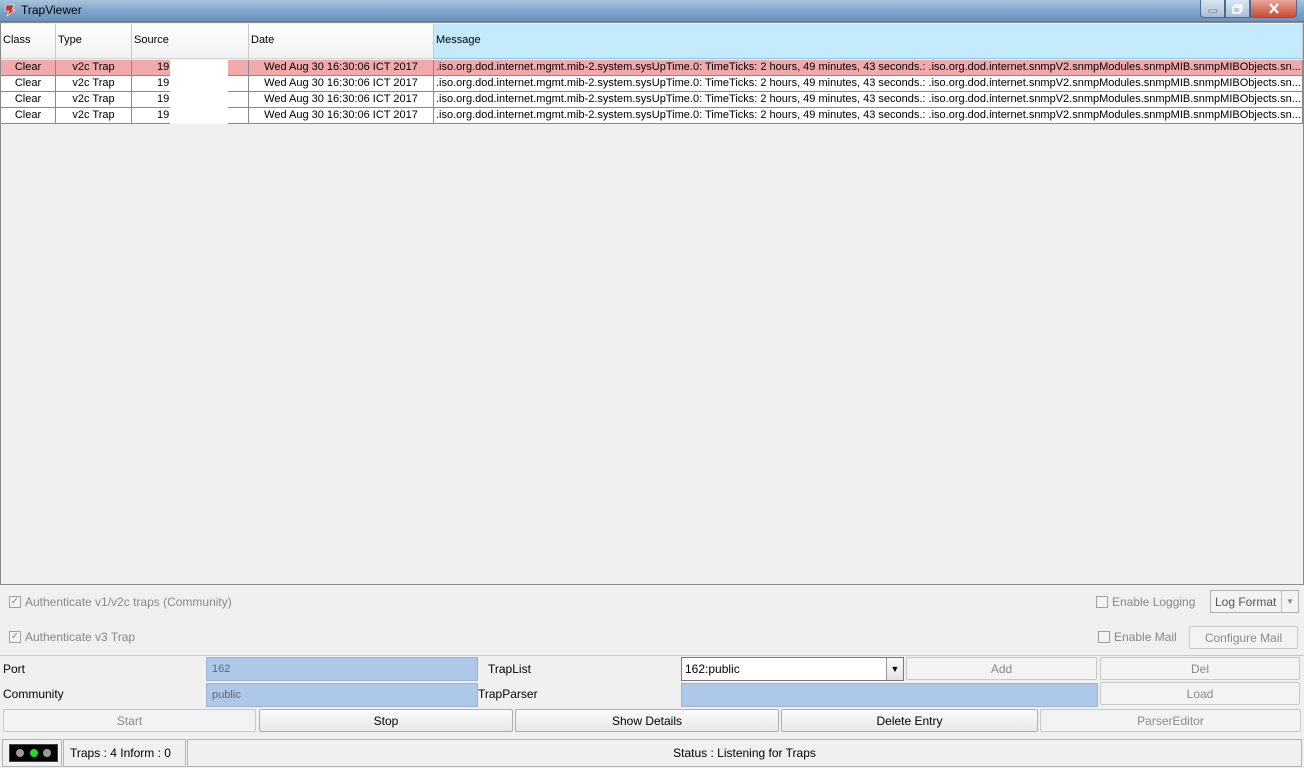 Image resolution: width=1304 pixels, height=768 pixels. What do you see at coordinates (190, 41) in the screenshot?
I see `column-header-source: Source` at bounding box center [190, 41].